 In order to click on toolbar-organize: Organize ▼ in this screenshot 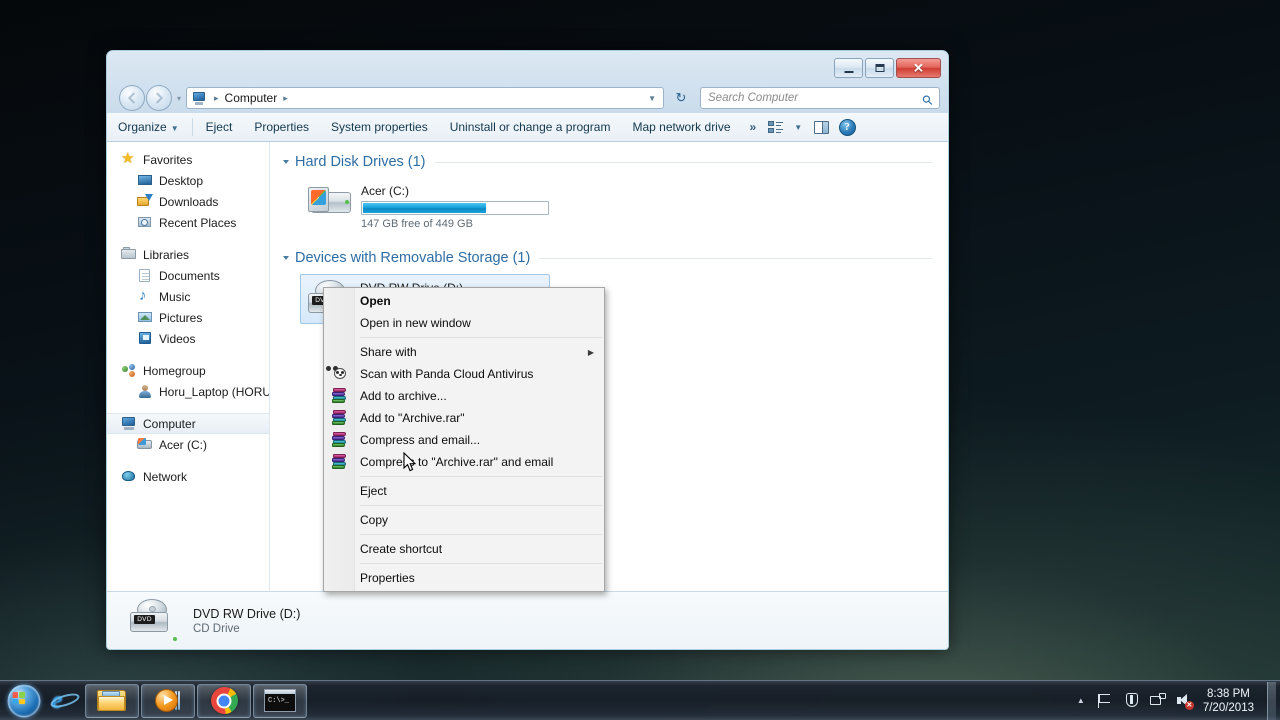, I will do `click(148, 127)`.